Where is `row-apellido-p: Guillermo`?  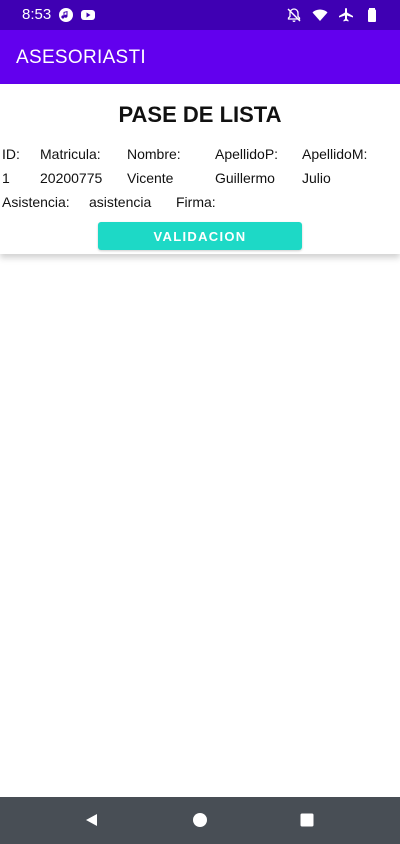
row-apellido-p: Guillermo is located at coordinates (245, 178).